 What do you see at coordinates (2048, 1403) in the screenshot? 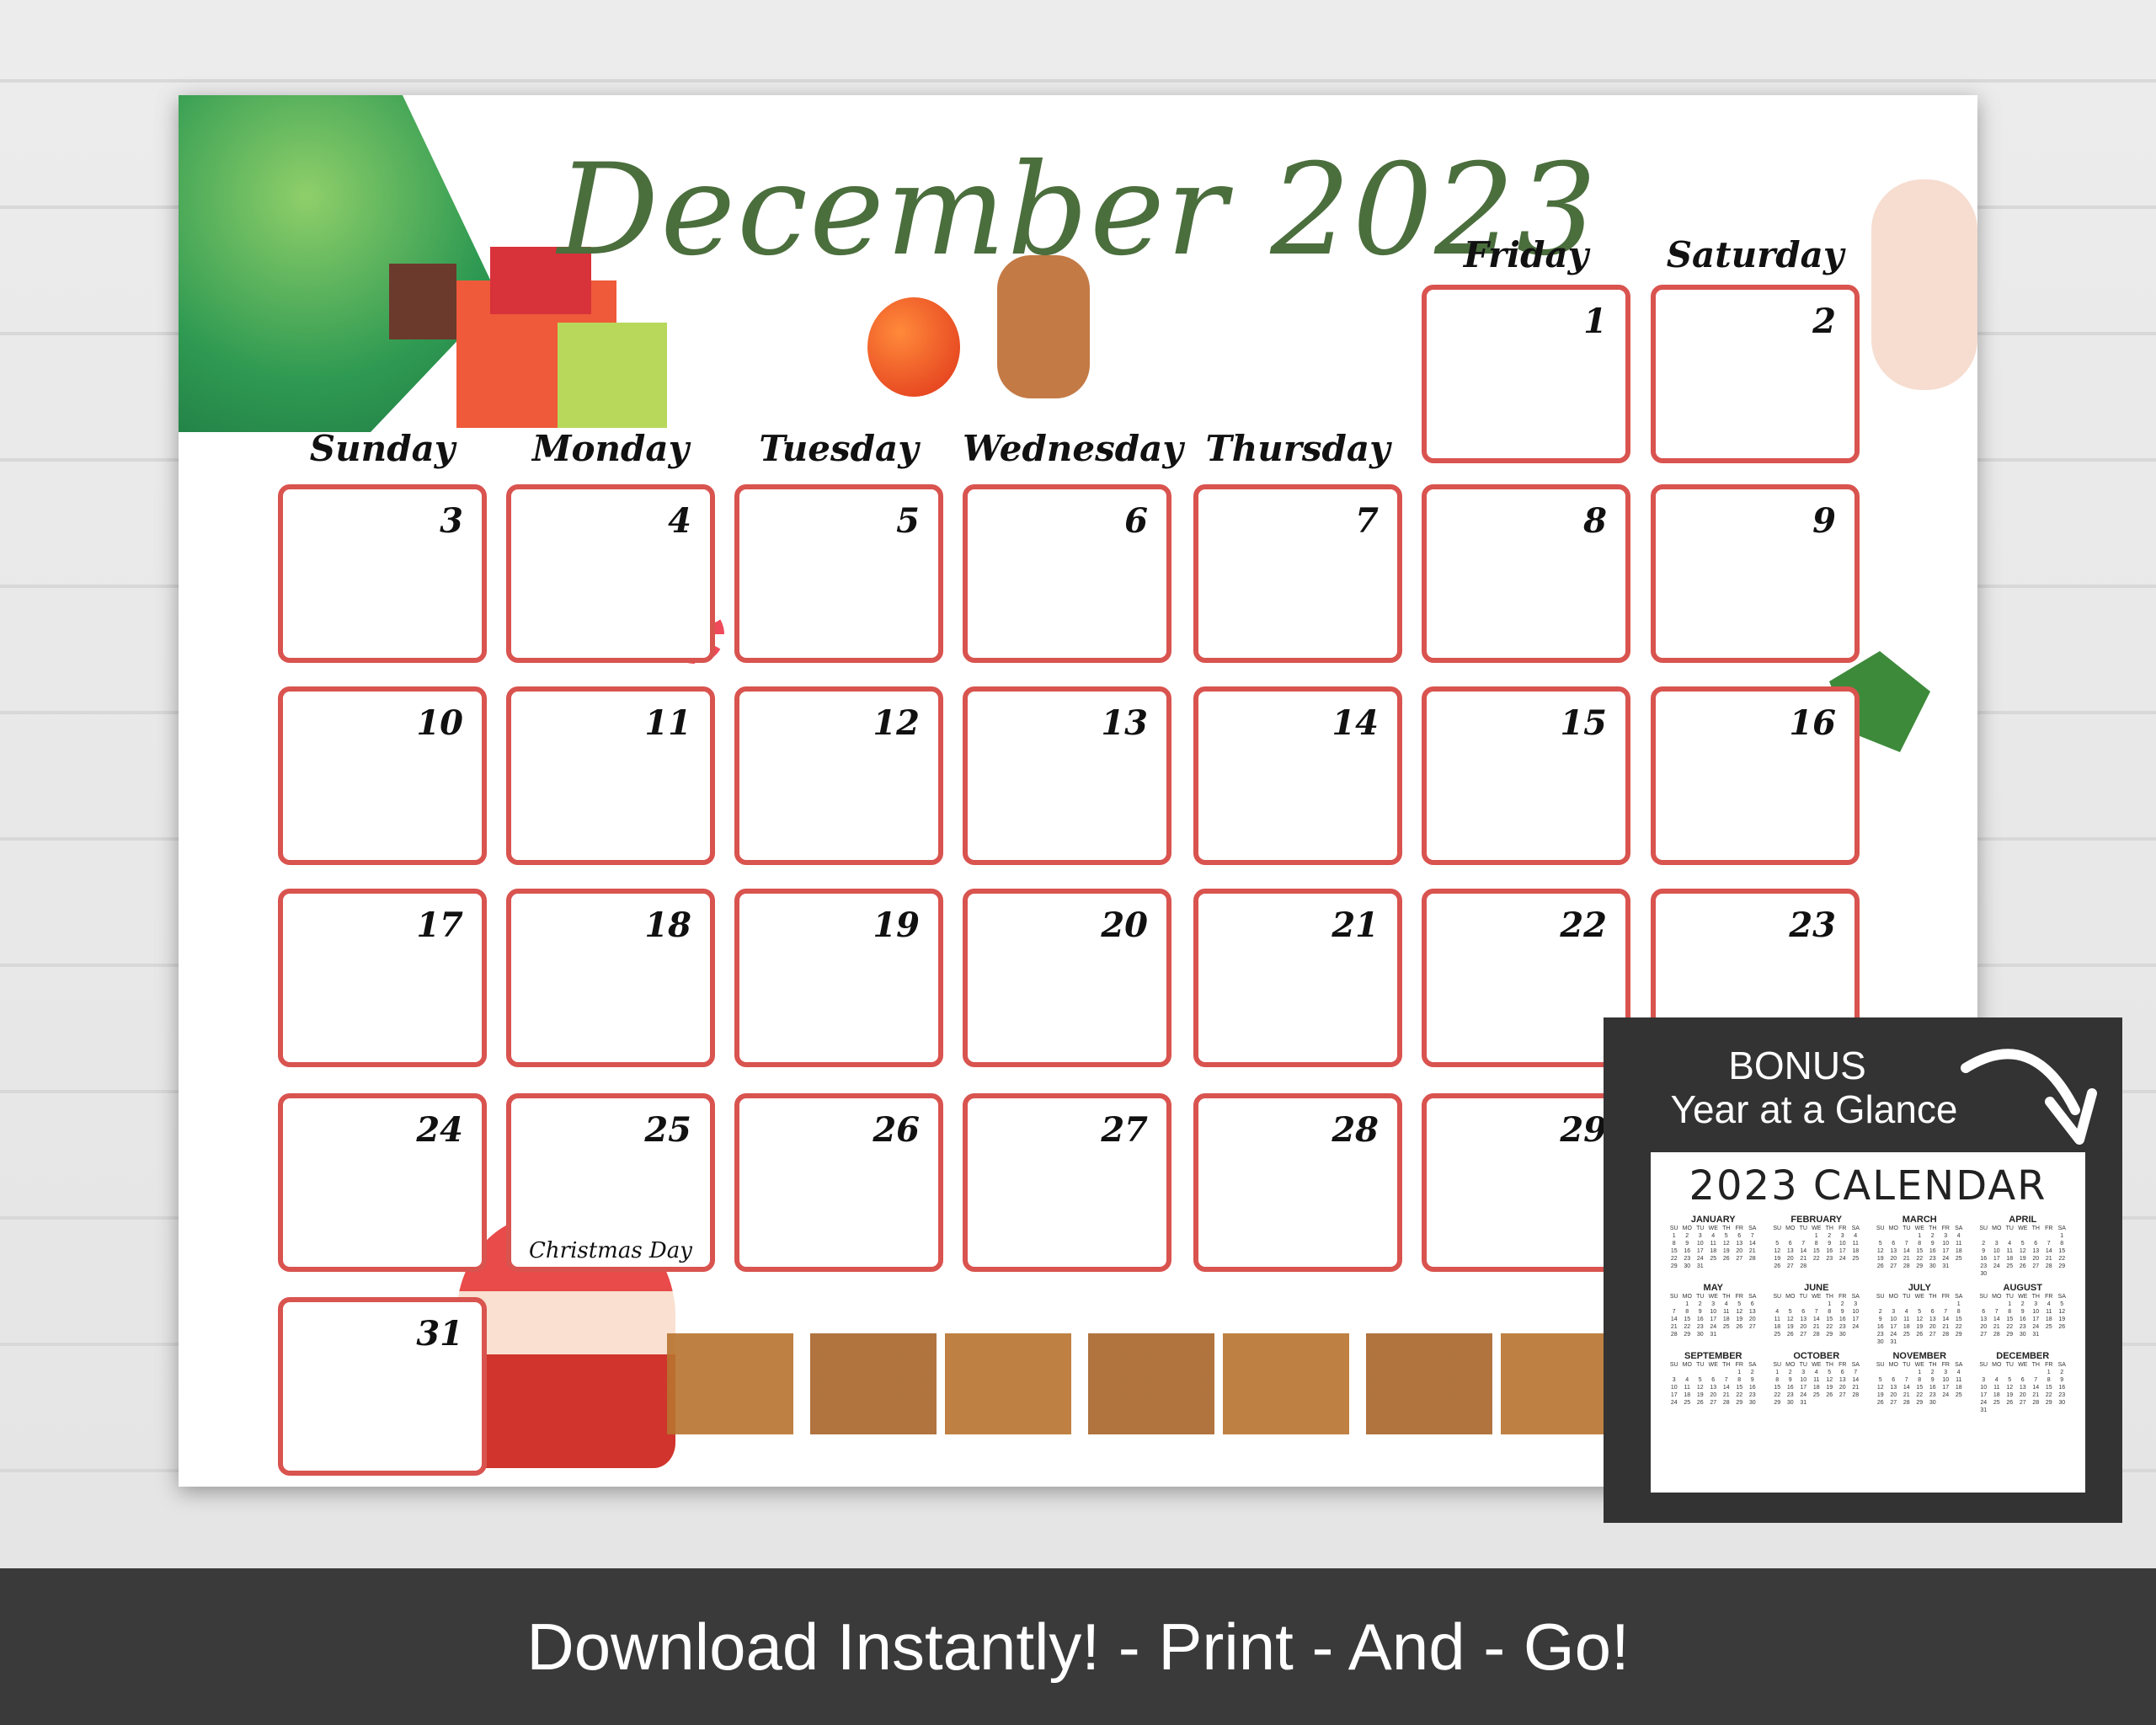
I see `mini-day: 29` at bounding box center [2048, 1403].